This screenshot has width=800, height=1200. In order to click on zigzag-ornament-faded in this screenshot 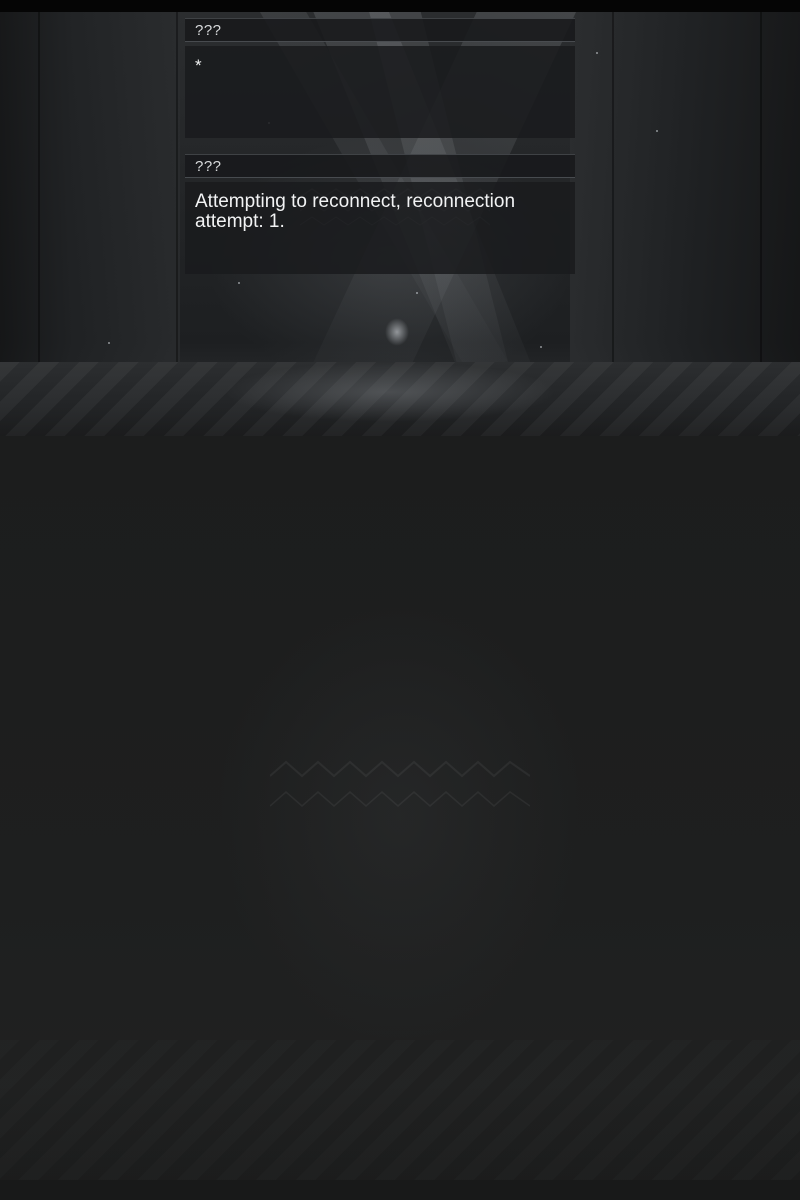, I will do `click(400, 783)`.